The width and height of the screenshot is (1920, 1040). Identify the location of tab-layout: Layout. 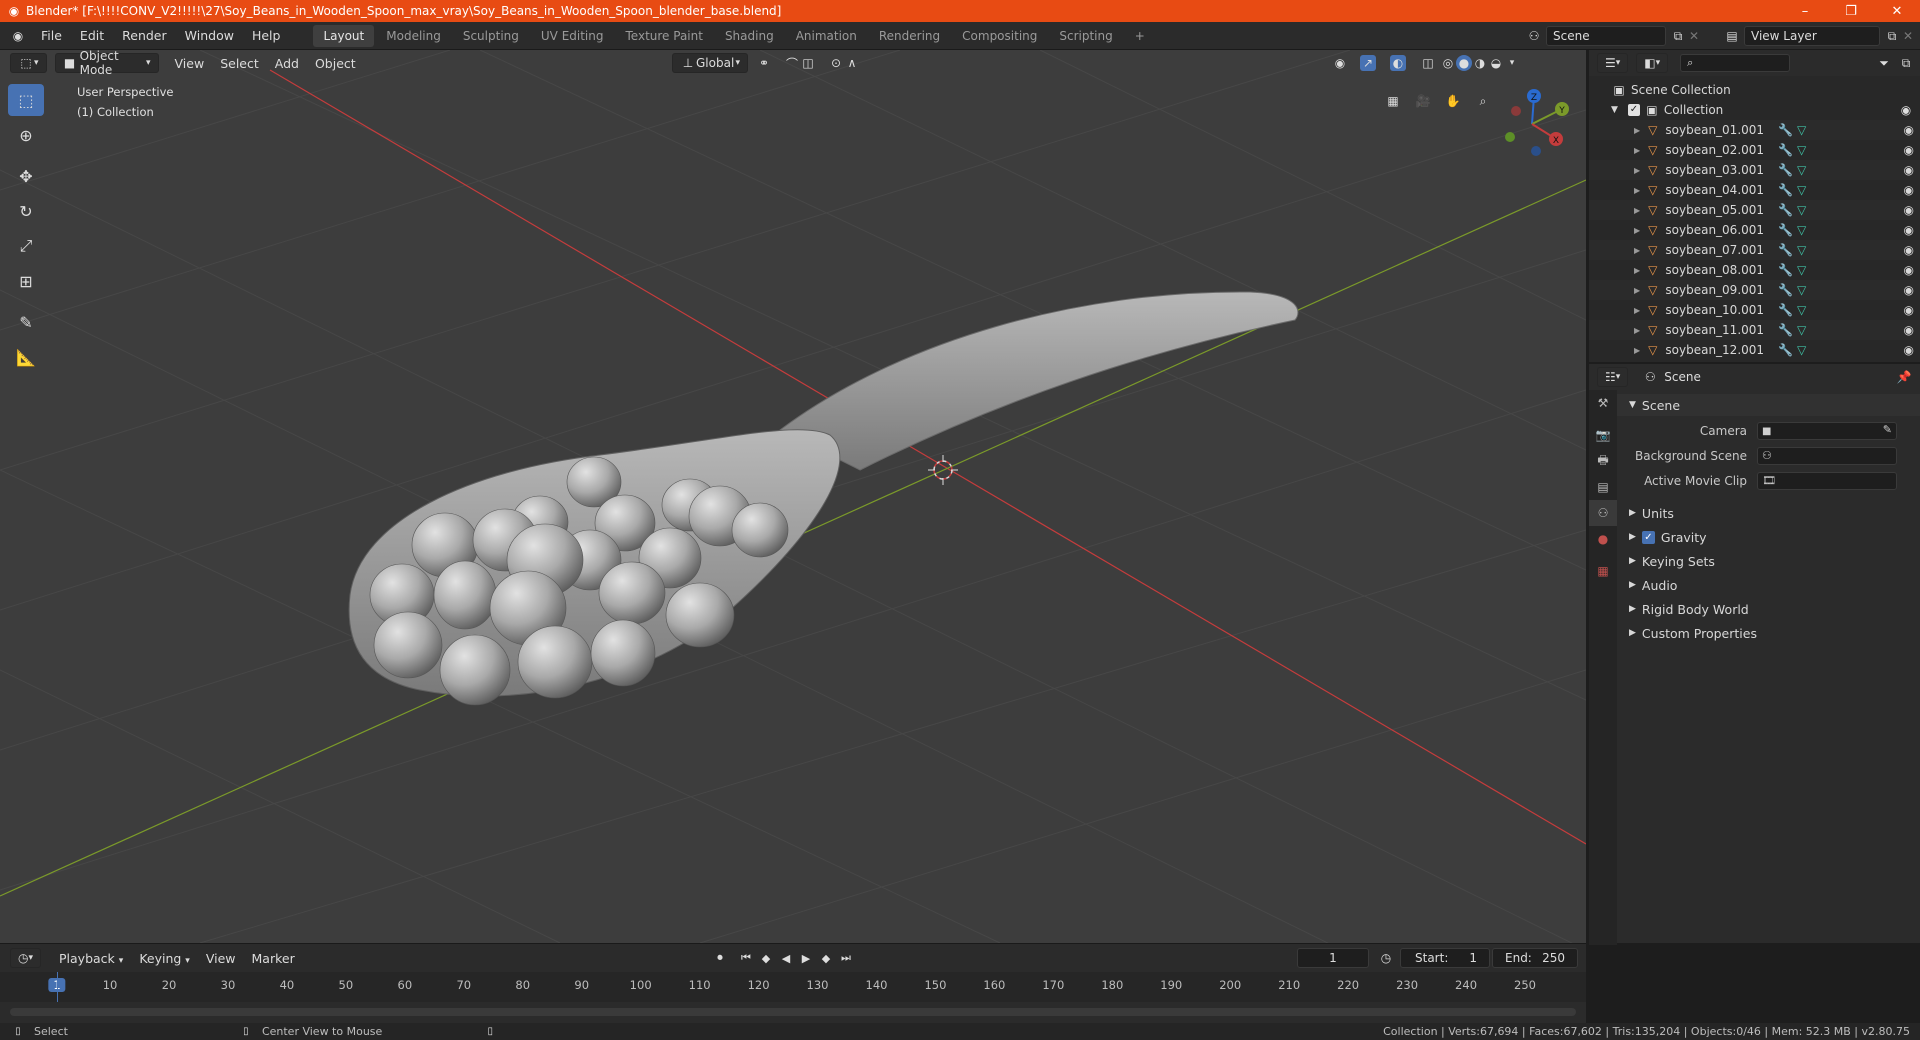
(344, 35).